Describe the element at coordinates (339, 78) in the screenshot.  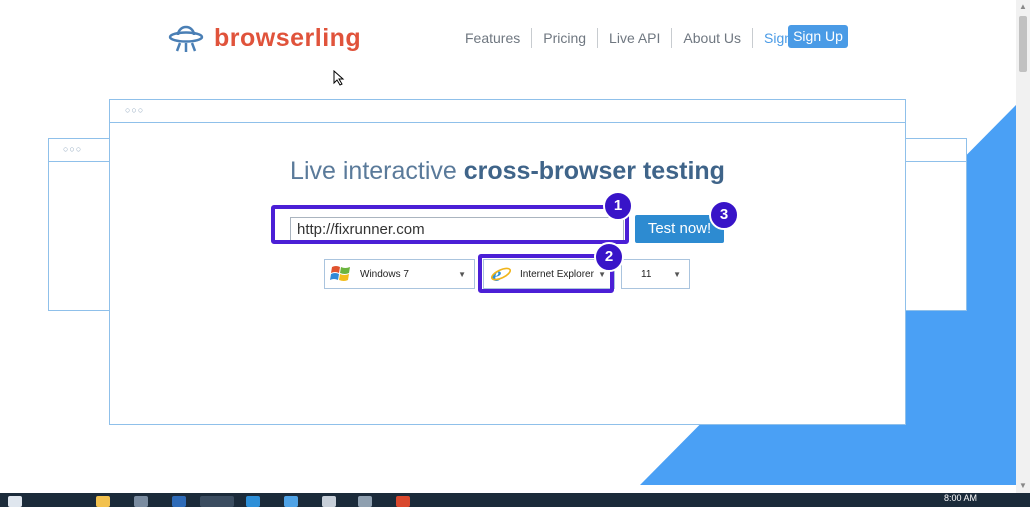
I see `mouse-cursor-icon` at that location.